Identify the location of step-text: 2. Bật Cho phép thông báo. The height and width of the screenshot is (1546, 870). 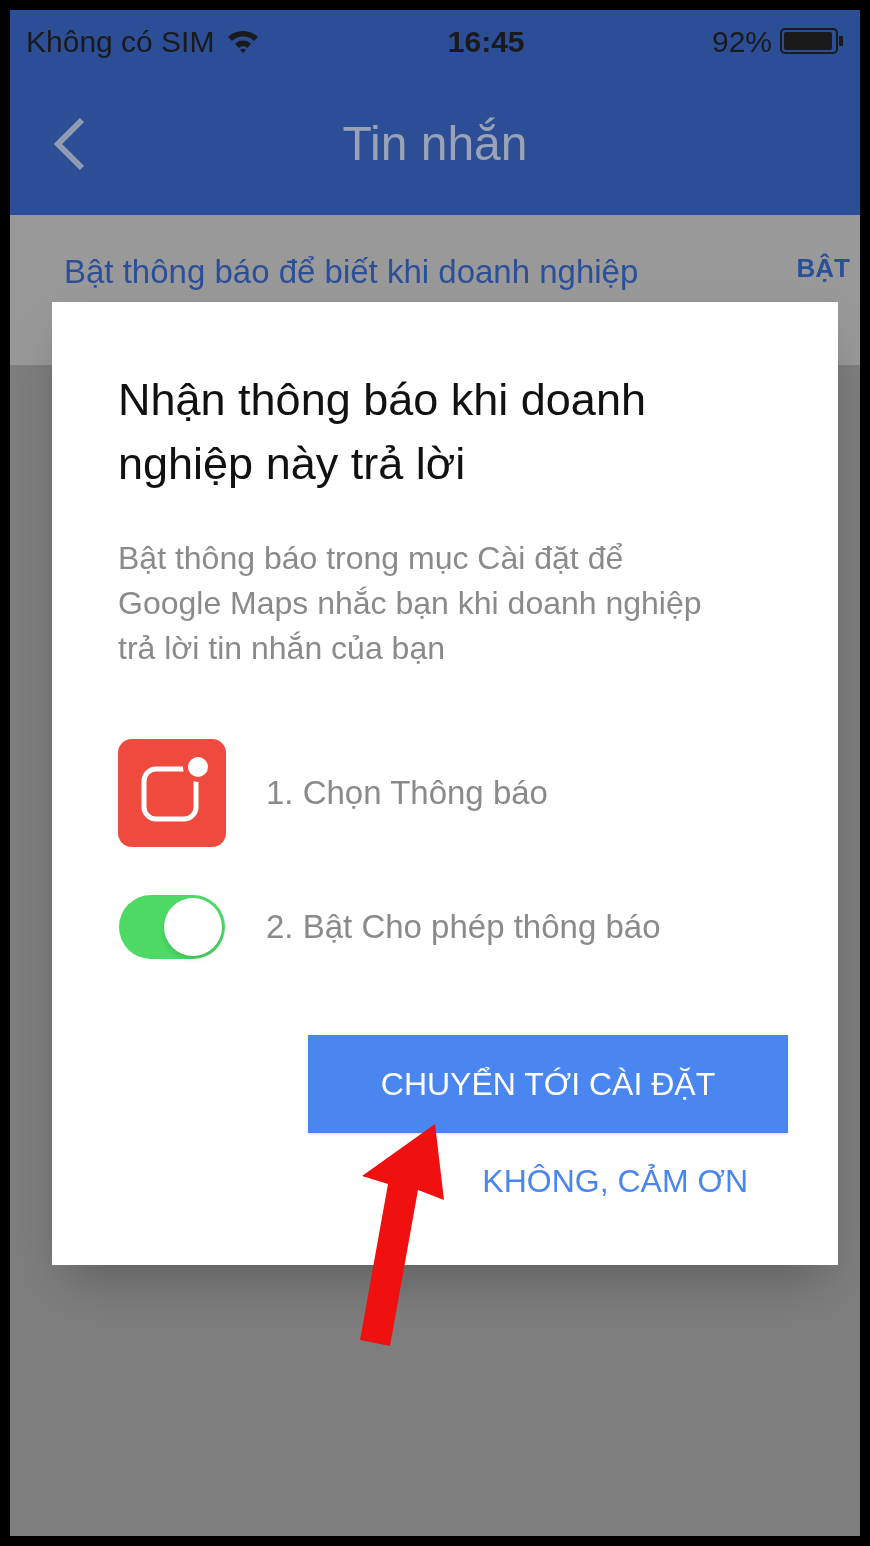
(463, 927).